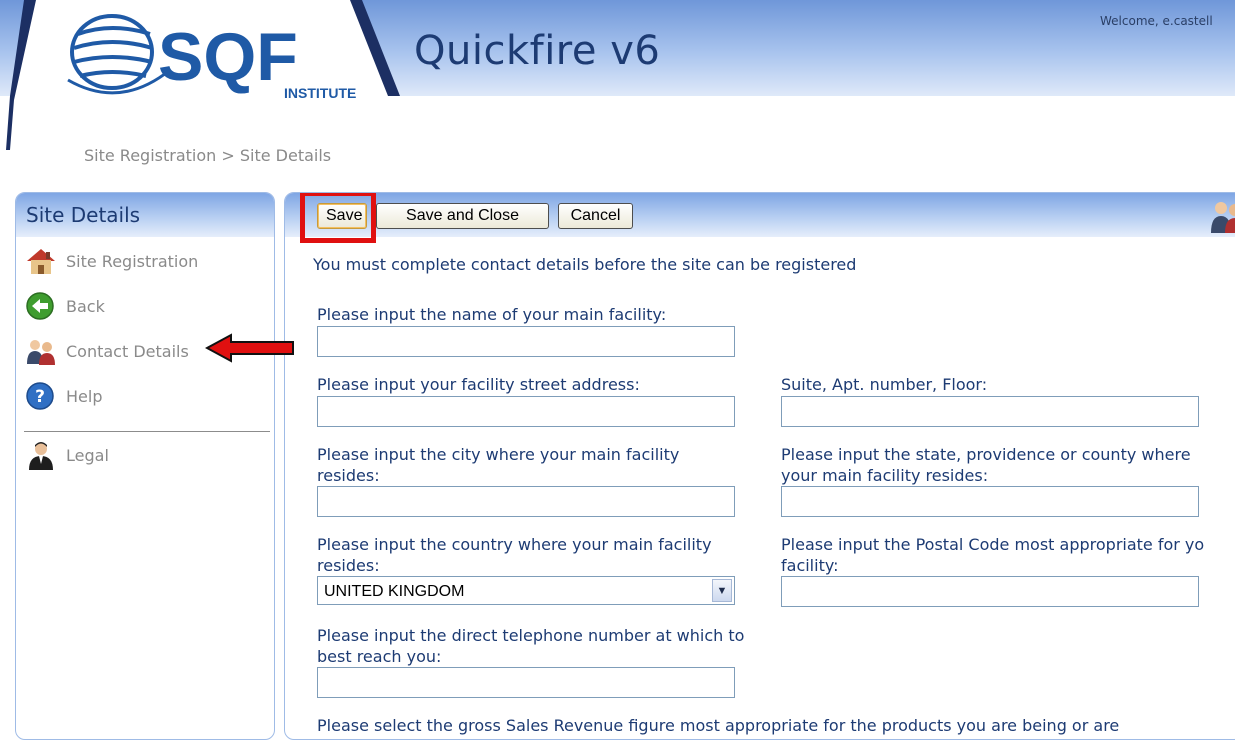 This screenshot has height=740, width=1235. I want to click on sidebar-divider, so click(147, 431).